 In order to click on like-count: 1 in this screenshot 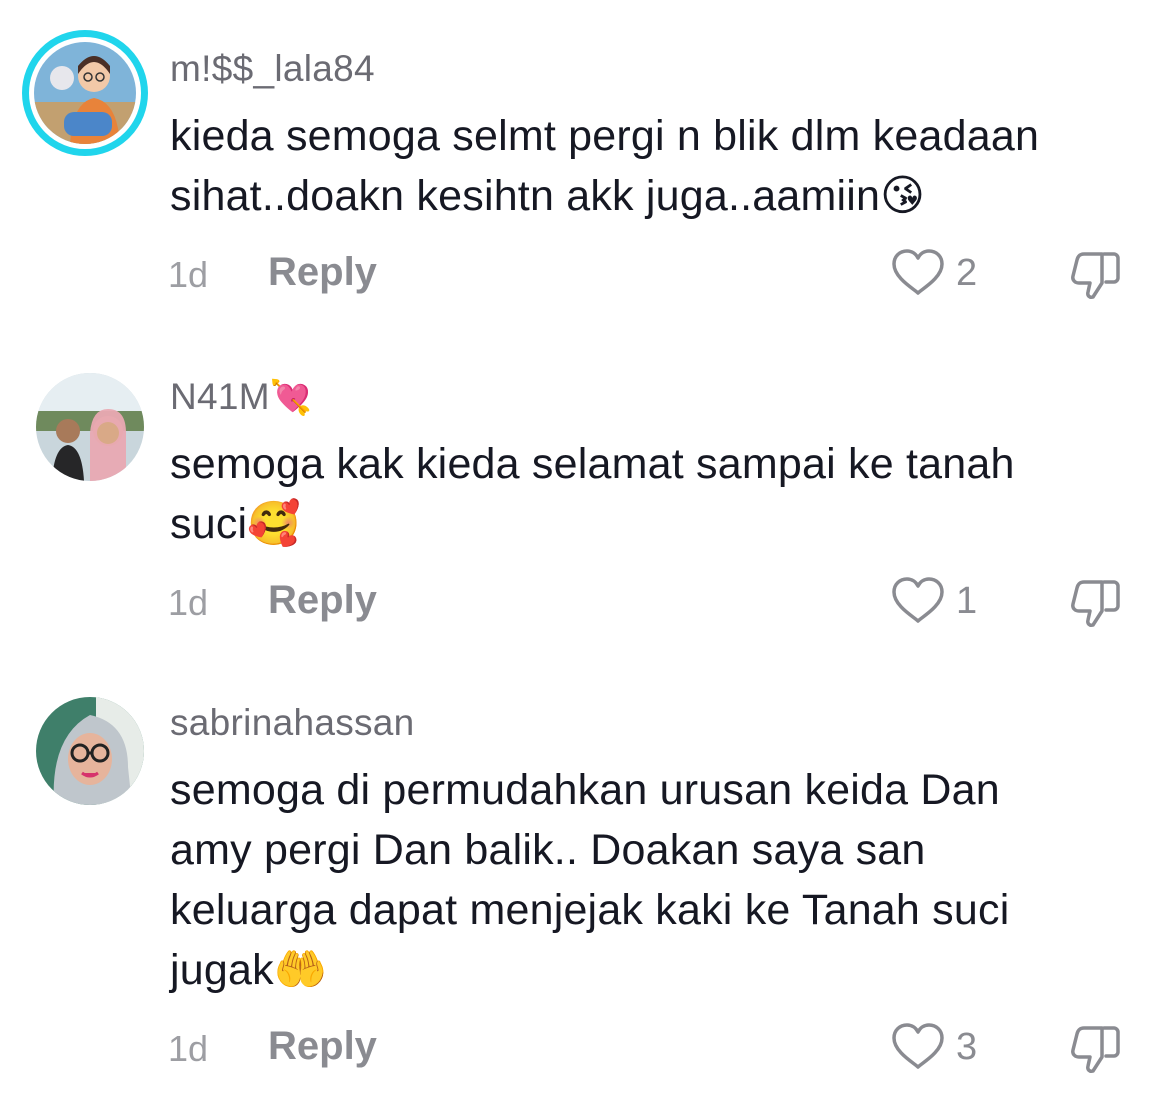, I will do `click(967, 601)`.